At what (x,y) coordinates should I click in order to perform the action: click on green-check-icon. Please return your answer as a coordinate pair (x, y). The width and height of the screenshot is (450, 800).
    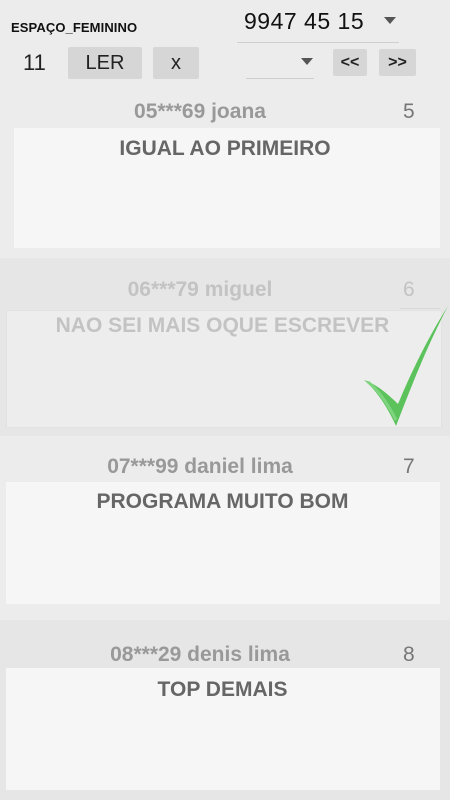
    Looking at the image, I should click on (406, 366).